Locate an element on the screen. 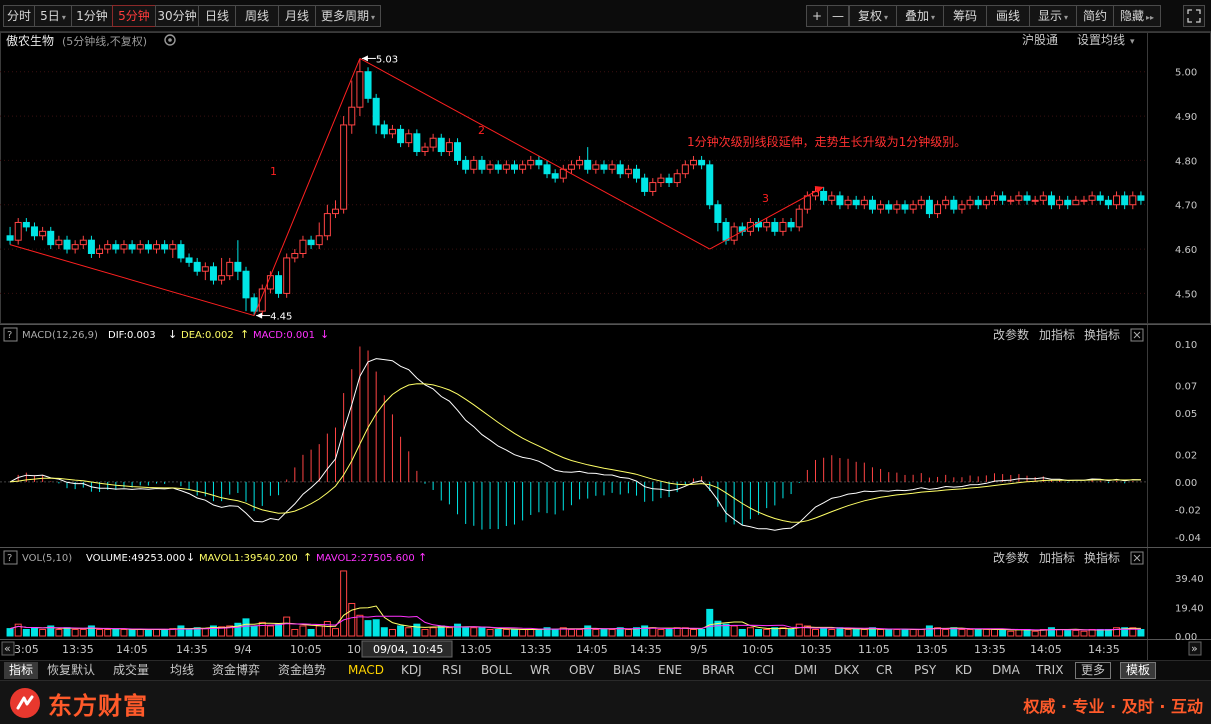 This screenshot has height=724, width=1211. vol-axis-label: 39.40 is located at coordinates (1189, 579).